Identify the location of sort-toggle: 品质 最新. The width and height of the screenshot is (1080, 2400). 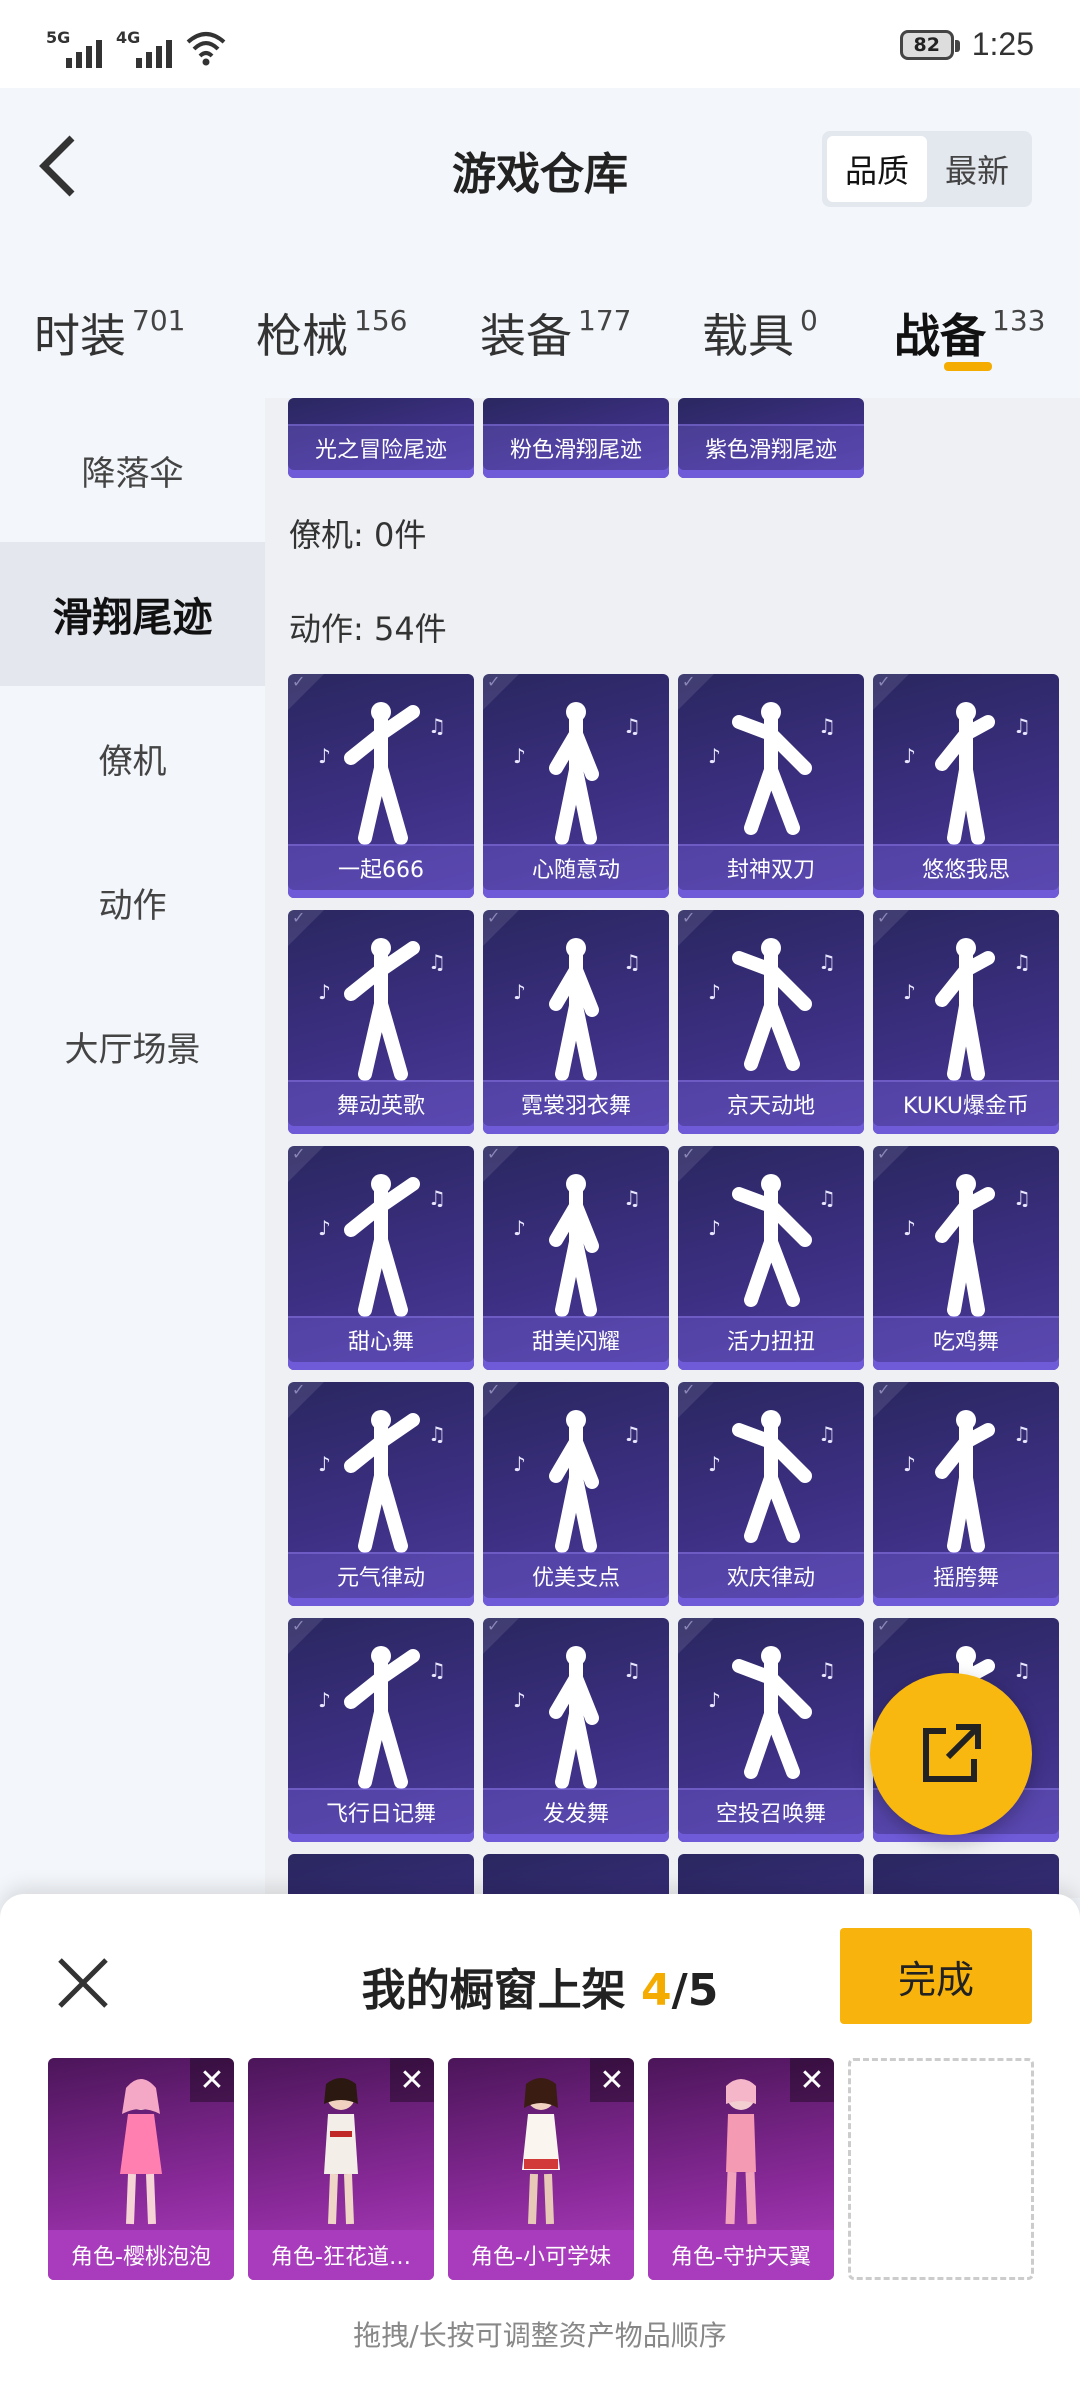
(927, 169).